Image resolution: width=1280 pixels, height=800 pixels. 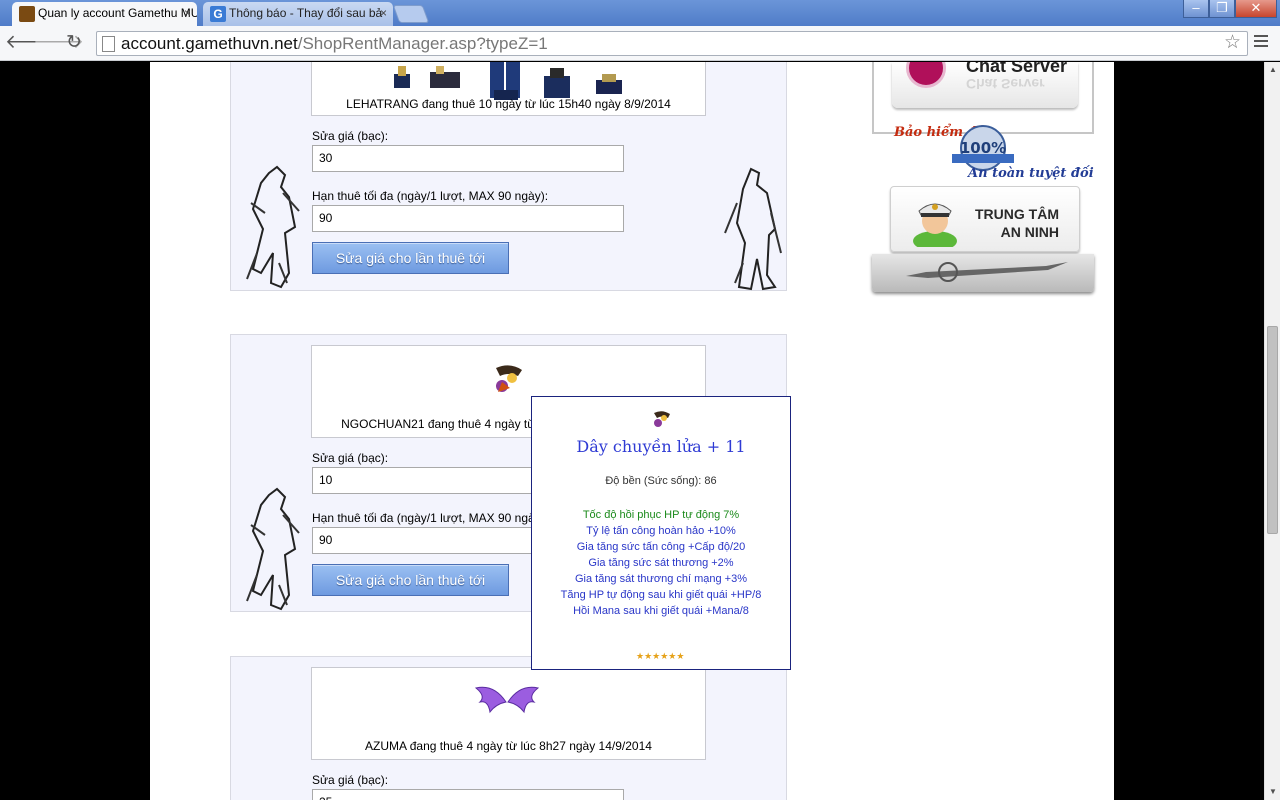 I want to click on bookmark-star-icon: ☆, so click(x=1232, y=42).